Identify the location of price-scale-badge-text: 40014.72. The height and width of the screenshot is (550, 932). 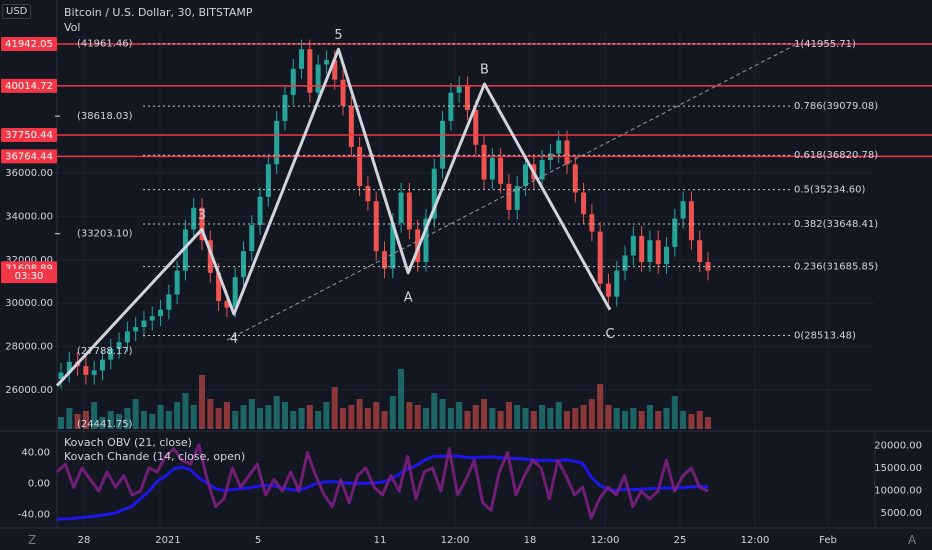
(29, 86).